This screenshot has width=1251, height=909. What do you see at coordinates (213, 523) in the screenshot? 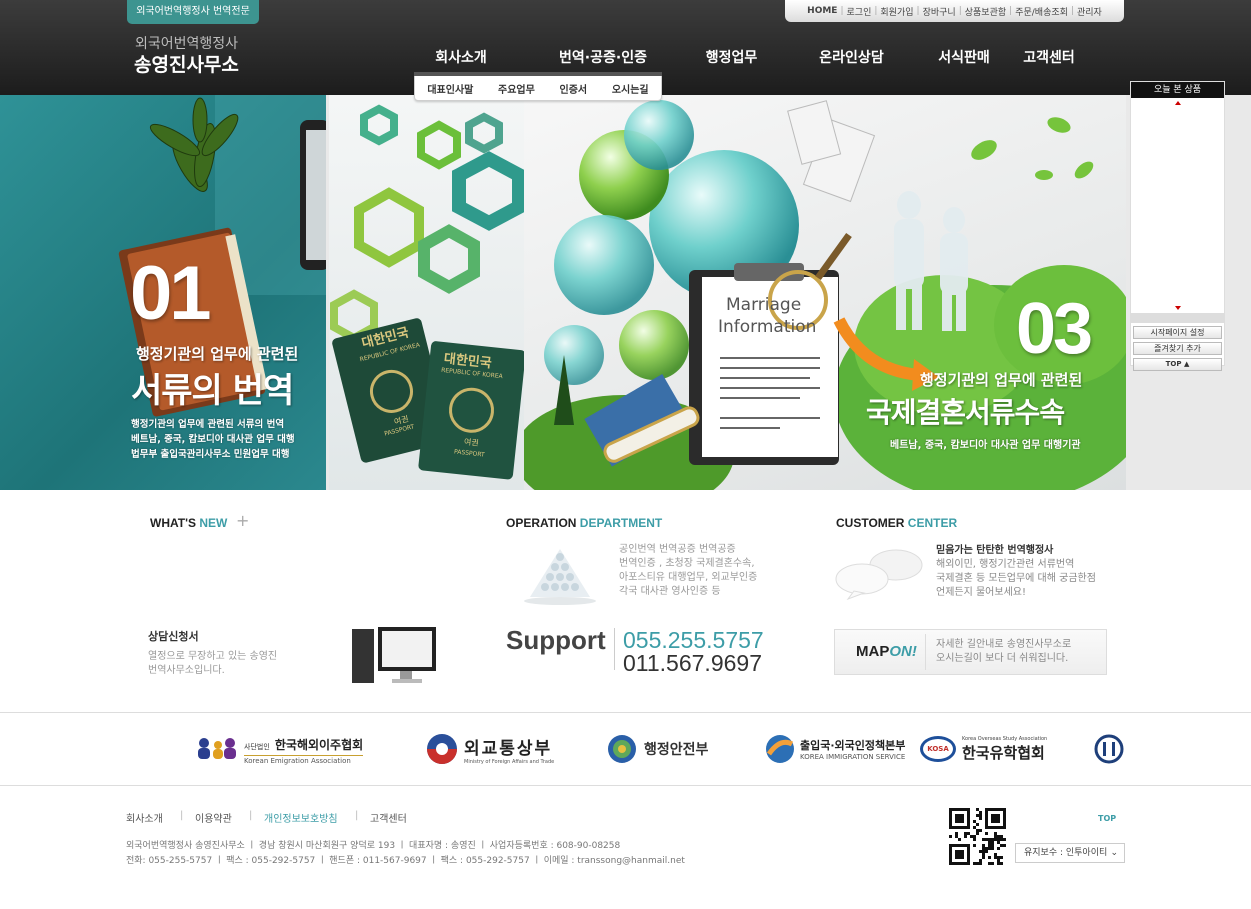
I see `whats-new-head-b: NEW` at bounding box center [213, 523].